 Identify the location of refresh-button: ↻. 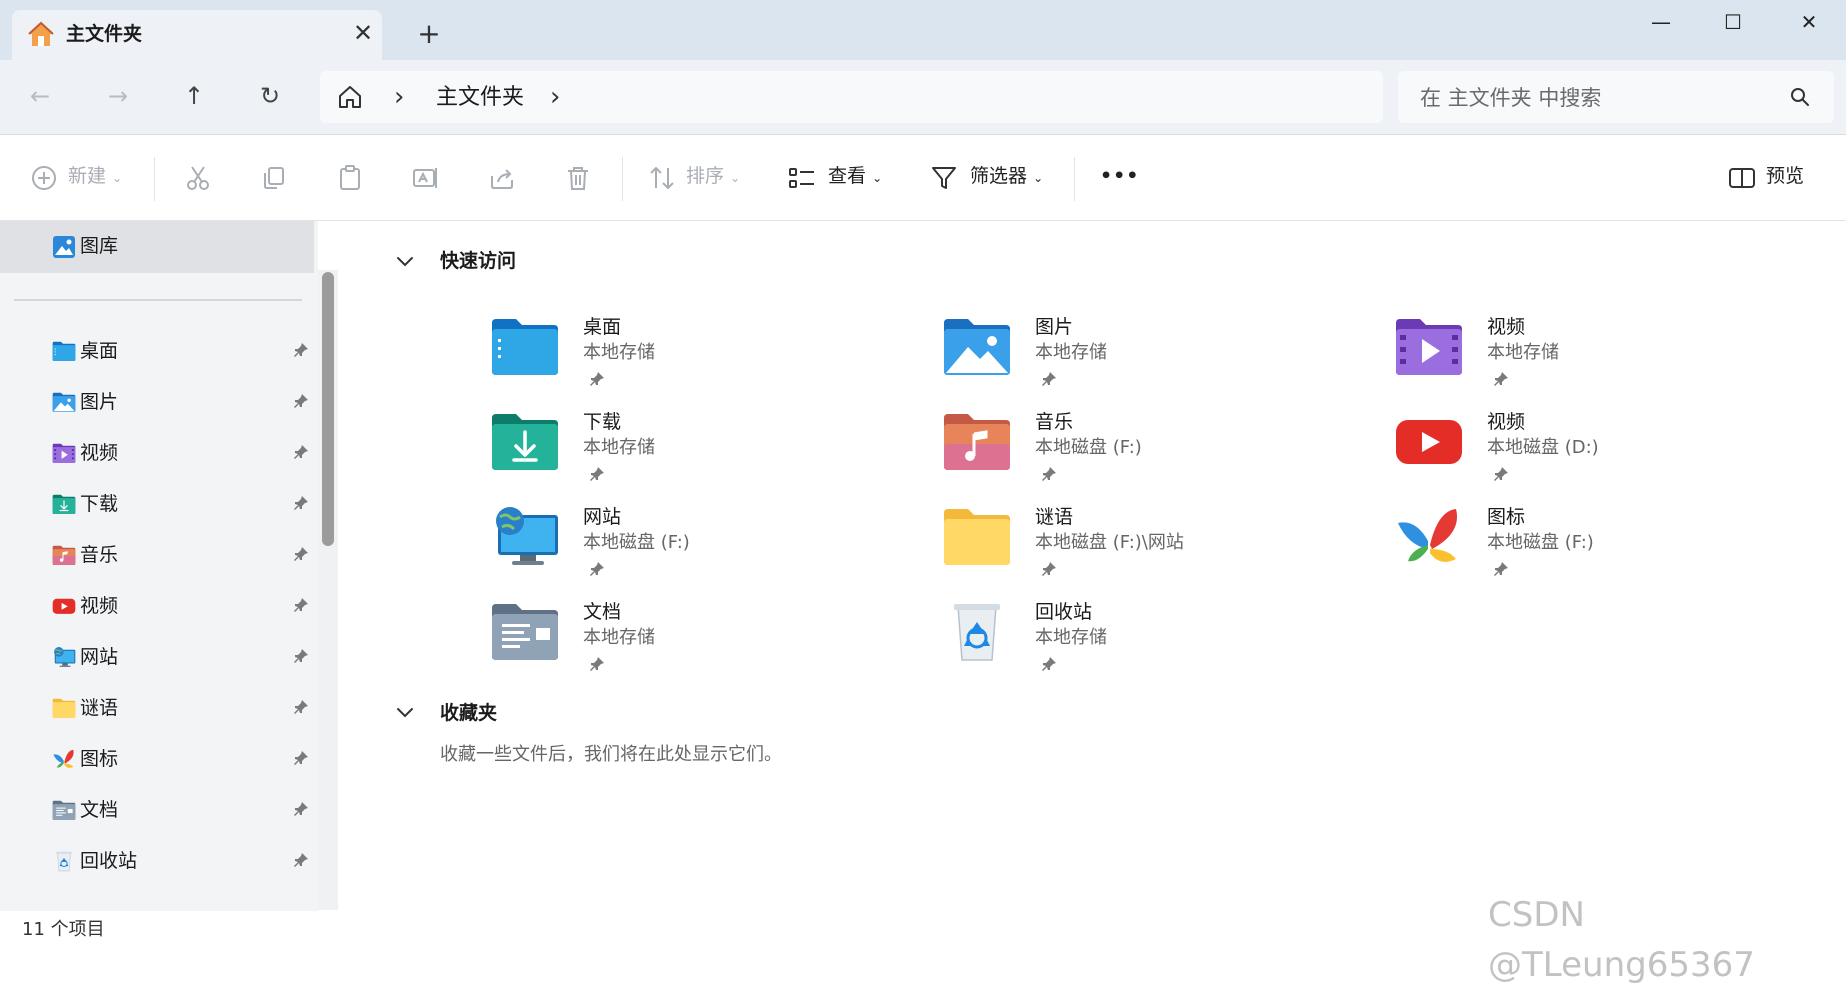
(270, 96).